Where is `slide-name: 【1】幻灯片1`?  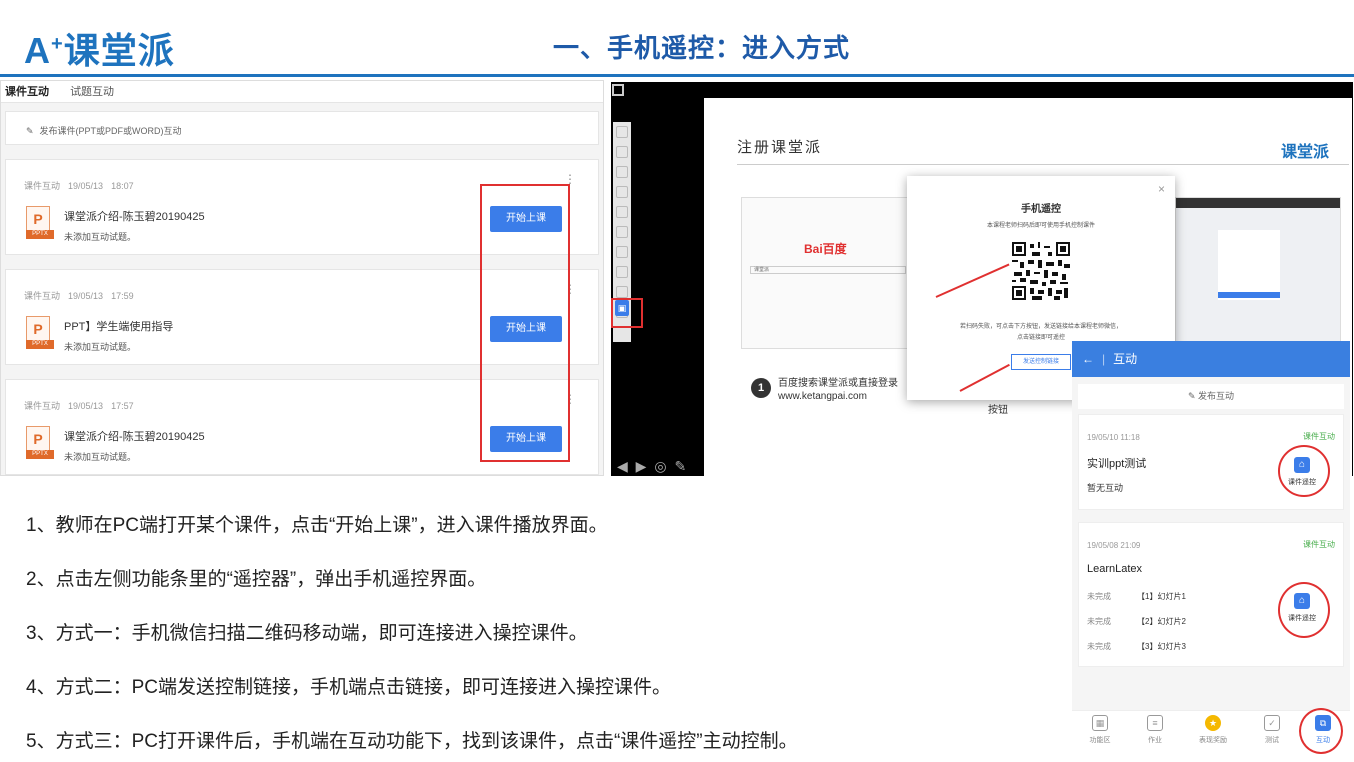
slide-name: 【1】幻灯片1 is located at coordinates (1161, 596).